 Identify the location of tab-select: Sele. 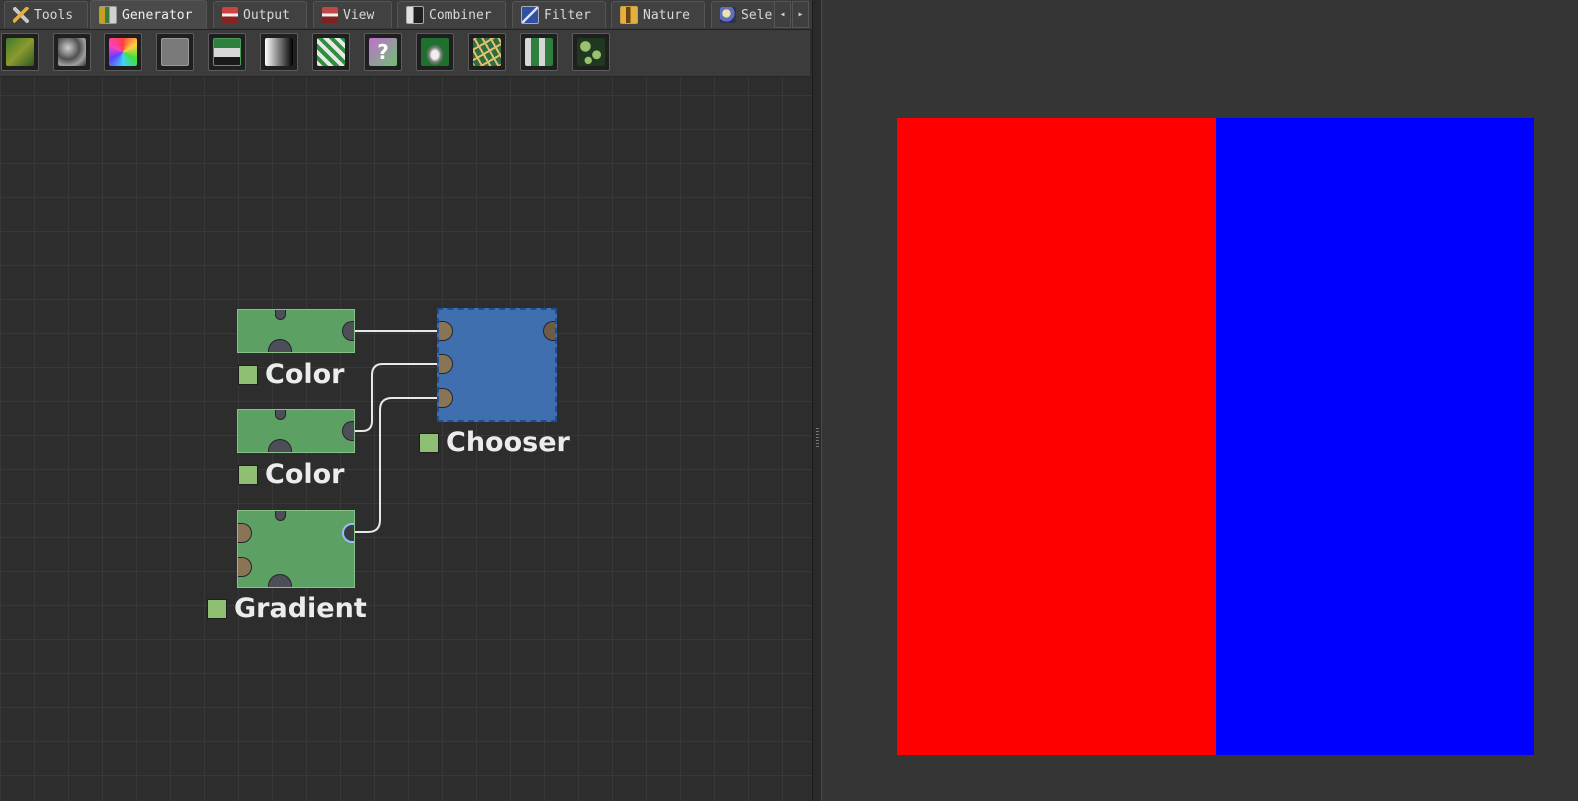
(743, 14).